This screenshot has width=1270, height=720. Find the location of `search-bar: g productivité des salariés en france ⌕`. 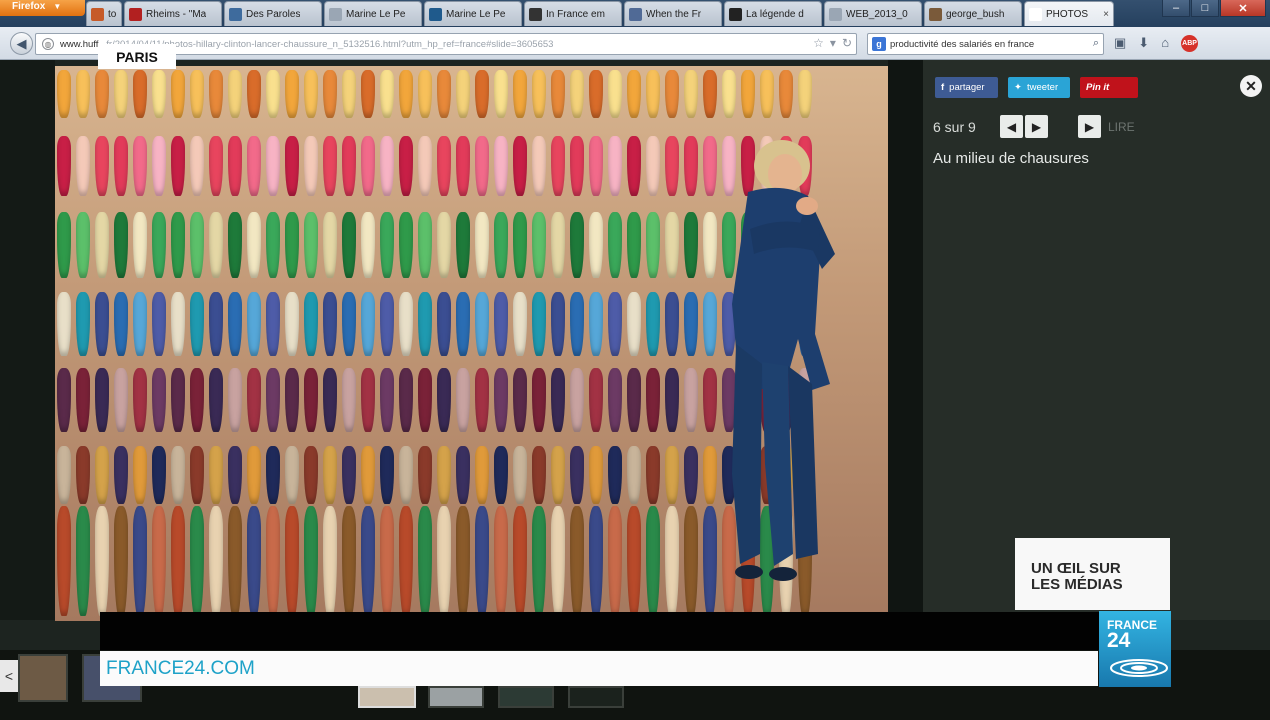

search-bar: g productivité des salariés en france ⌕ is located at coordinates (985, 44).